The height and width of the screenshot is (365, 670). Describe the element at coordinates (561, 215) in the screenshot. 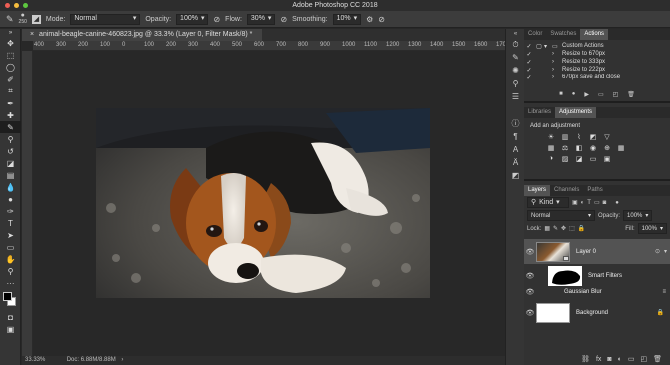

I see `blend-mode-select: Normal ▾` at that location.